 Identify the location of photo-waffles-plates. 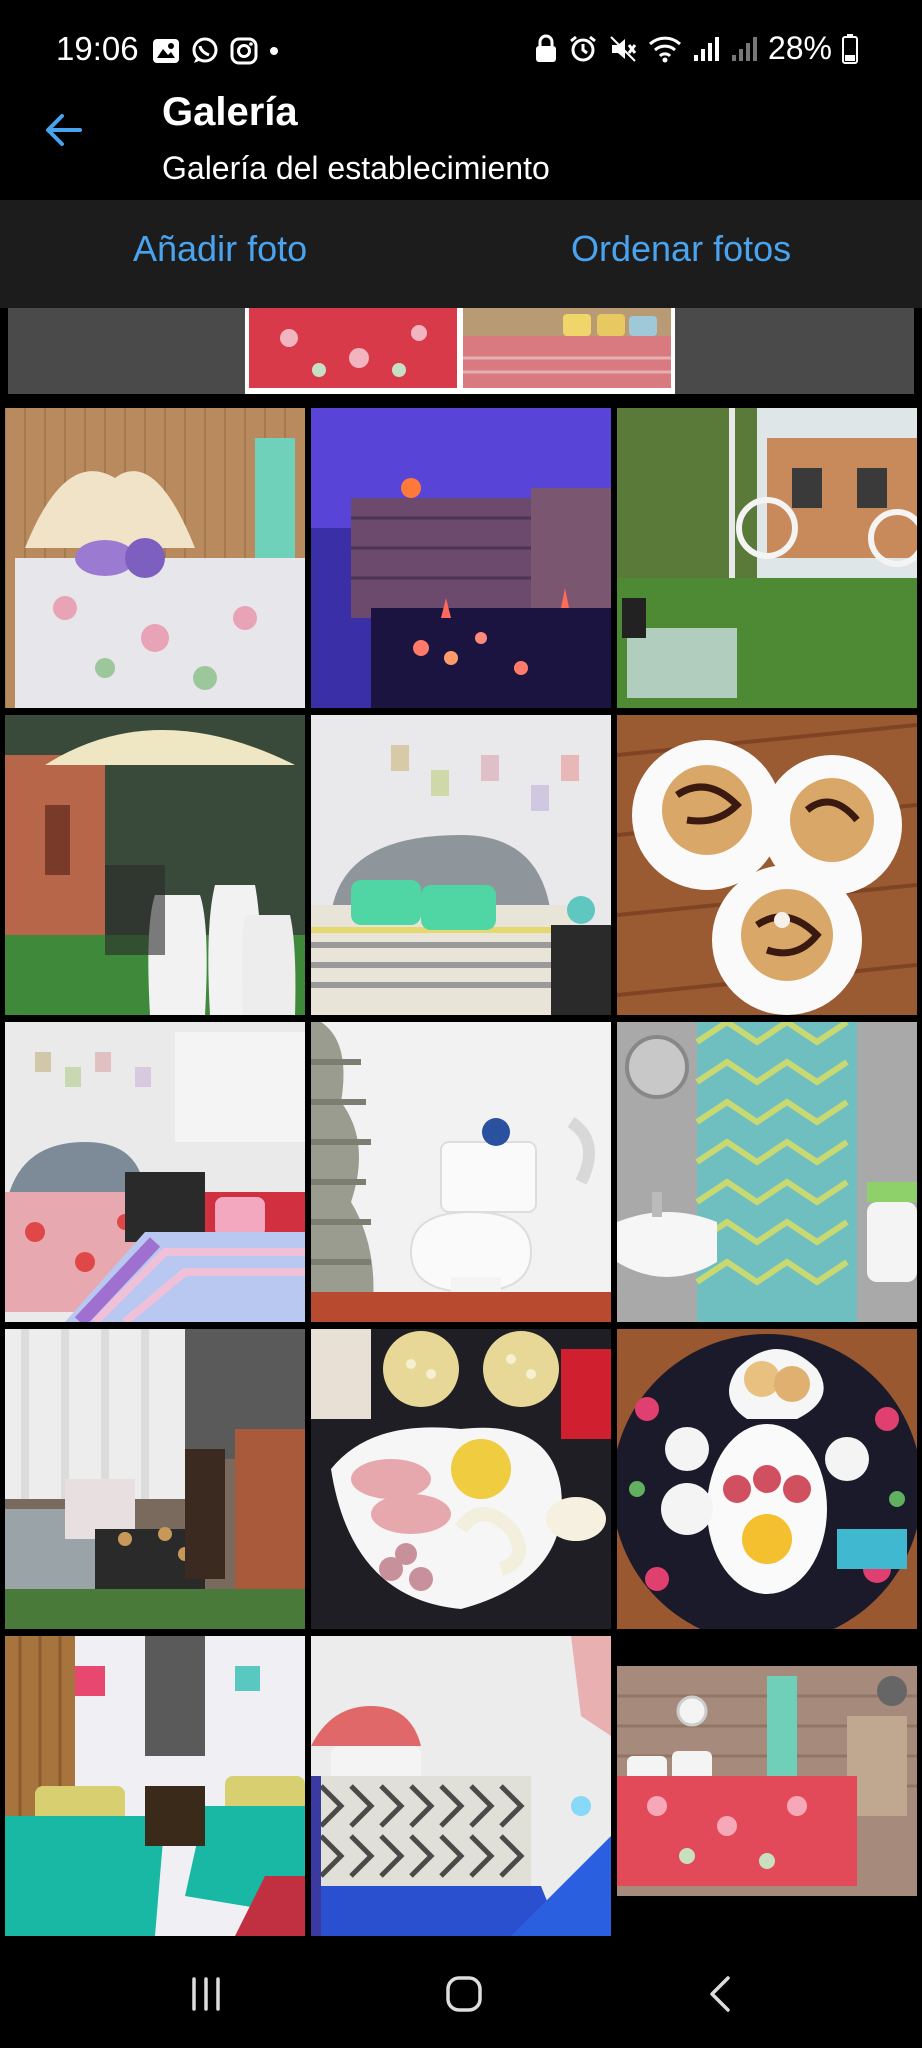
(767, 865).